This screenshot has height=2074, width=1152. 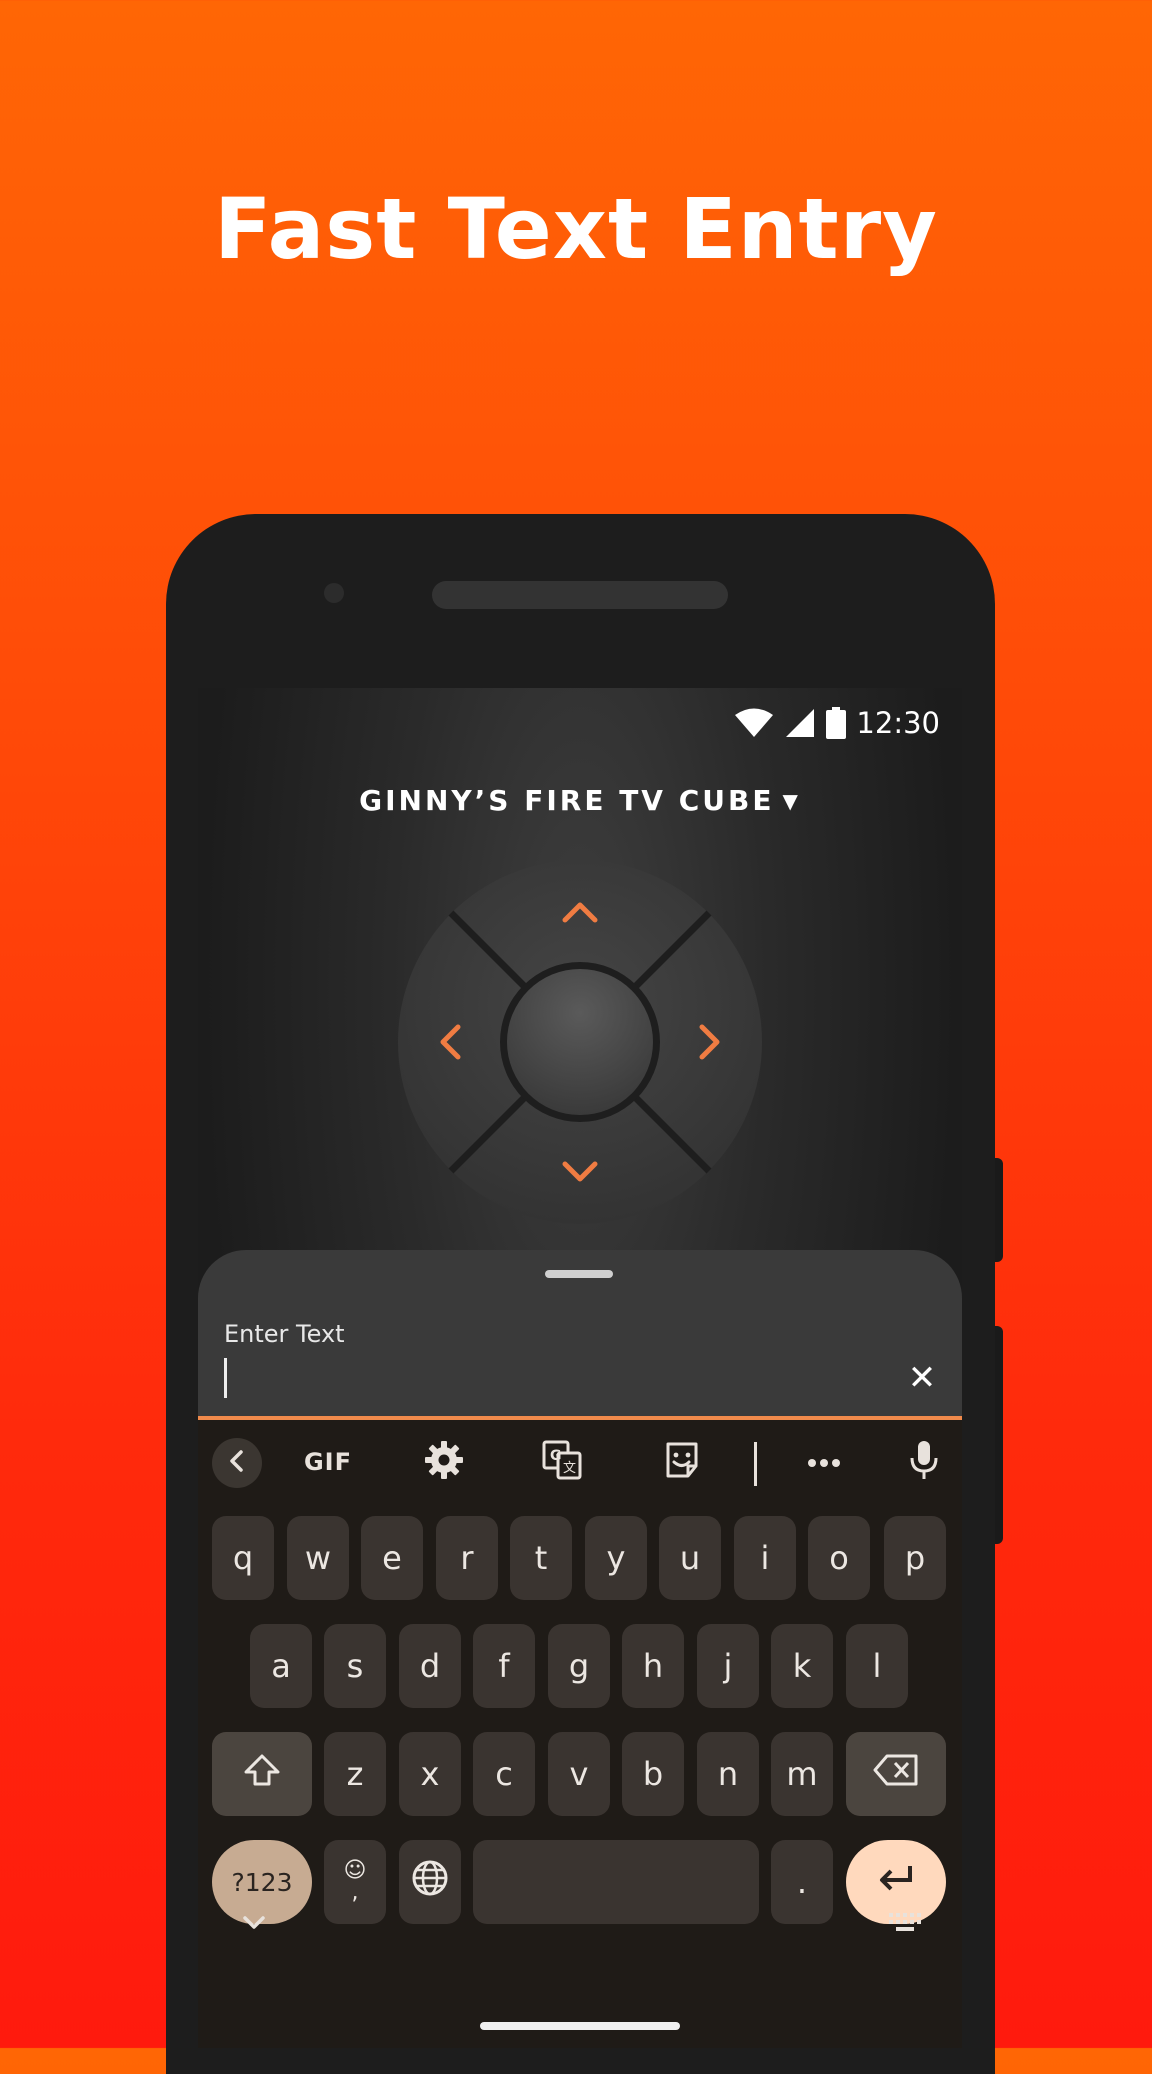 I want to click on key: j, so click(x=728, y=1666).